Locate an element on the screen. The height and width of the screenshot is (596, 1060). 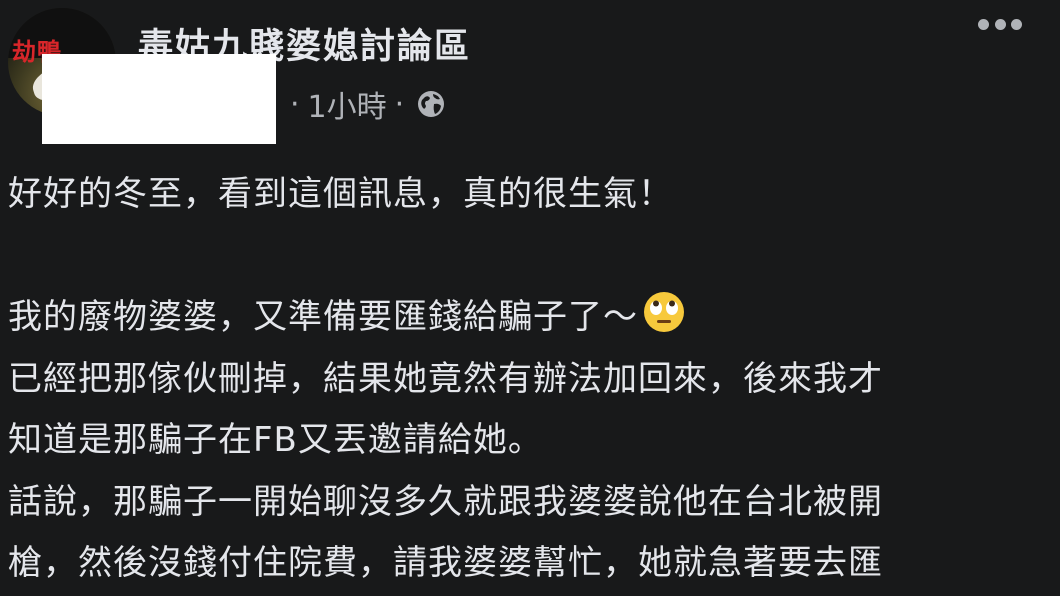
globe-icon is located at coordinates (431, 104).